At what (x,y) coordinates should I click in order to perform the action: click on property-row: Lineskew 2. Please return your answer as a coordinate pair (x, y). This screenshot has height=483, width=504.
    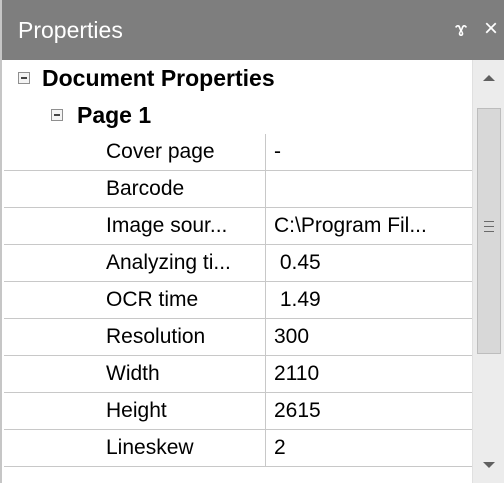
    Looking at the image, I should click on (238, 448).